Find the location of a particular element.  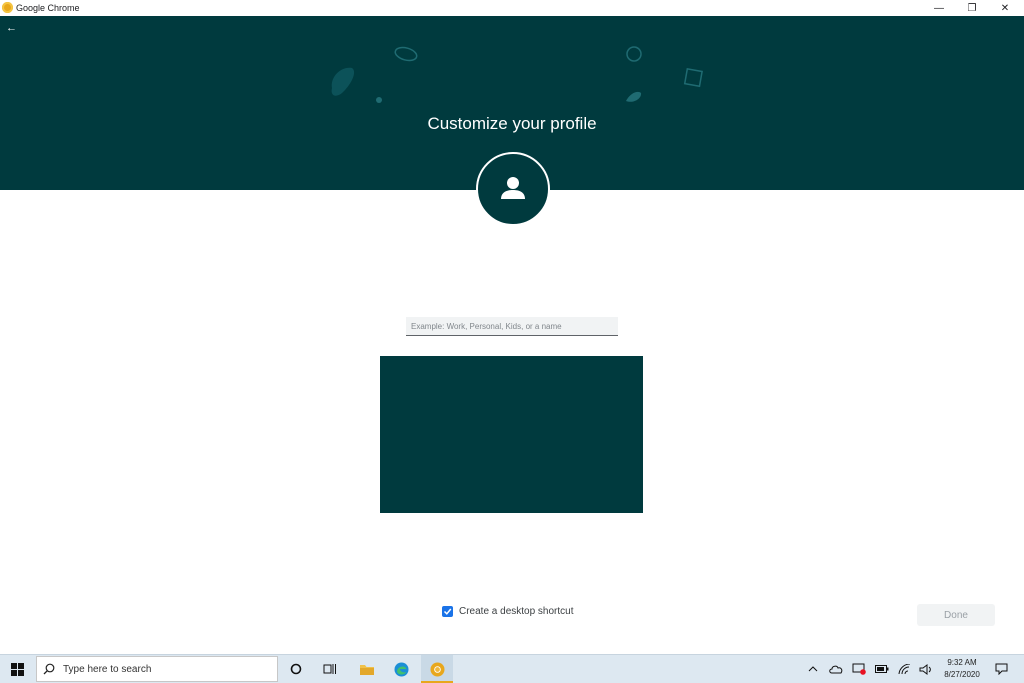

desktop-shortcut-option: Create a desktop shortcut is located at coordinates (508, 611).